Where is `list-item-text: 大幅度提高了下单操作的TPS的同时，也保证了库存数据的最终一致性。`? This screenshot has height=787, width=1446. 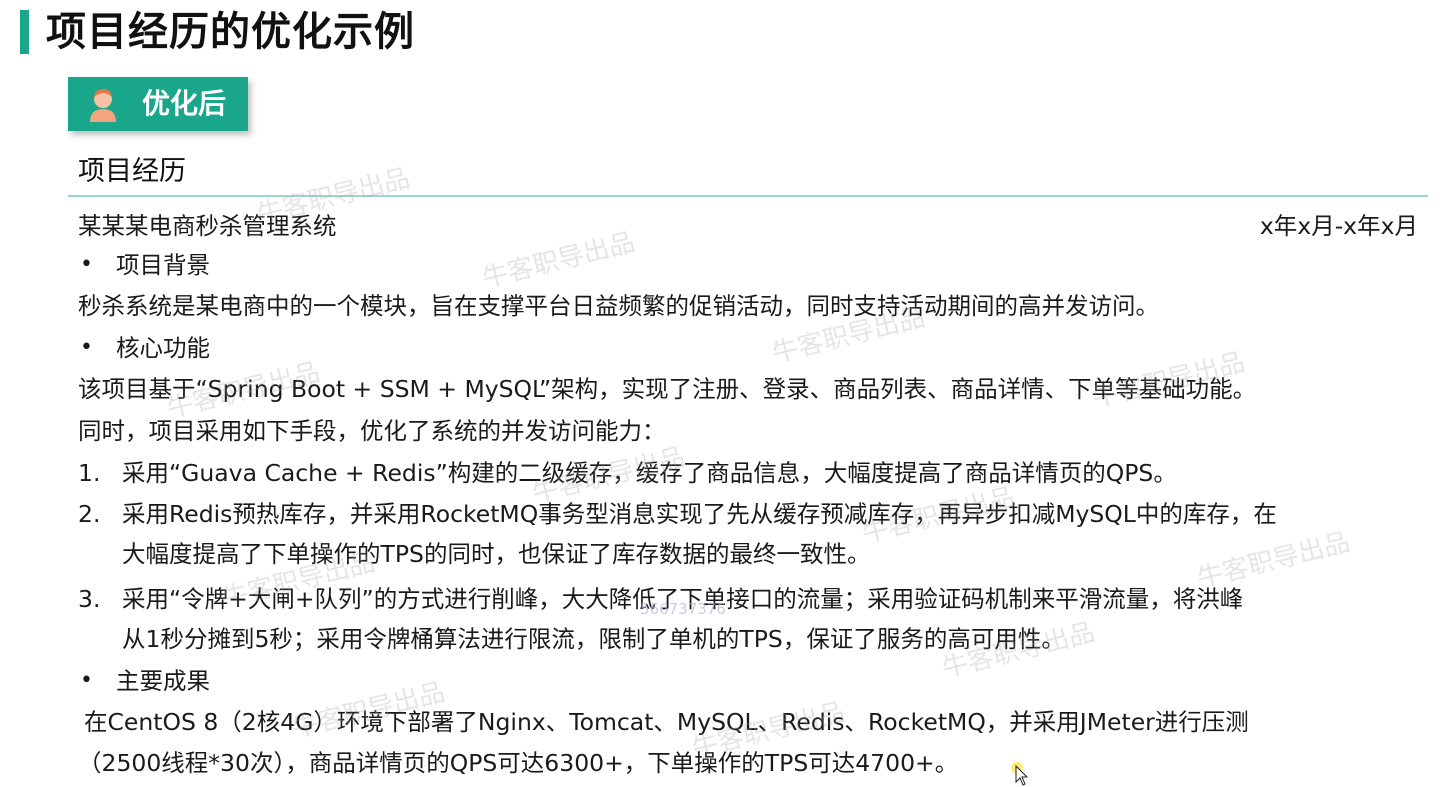
list-item-text: 大幅度提高了下单操作的TPS的同时，也保证了库存数据的最终一致性。 is located at coordinates (496, 554).